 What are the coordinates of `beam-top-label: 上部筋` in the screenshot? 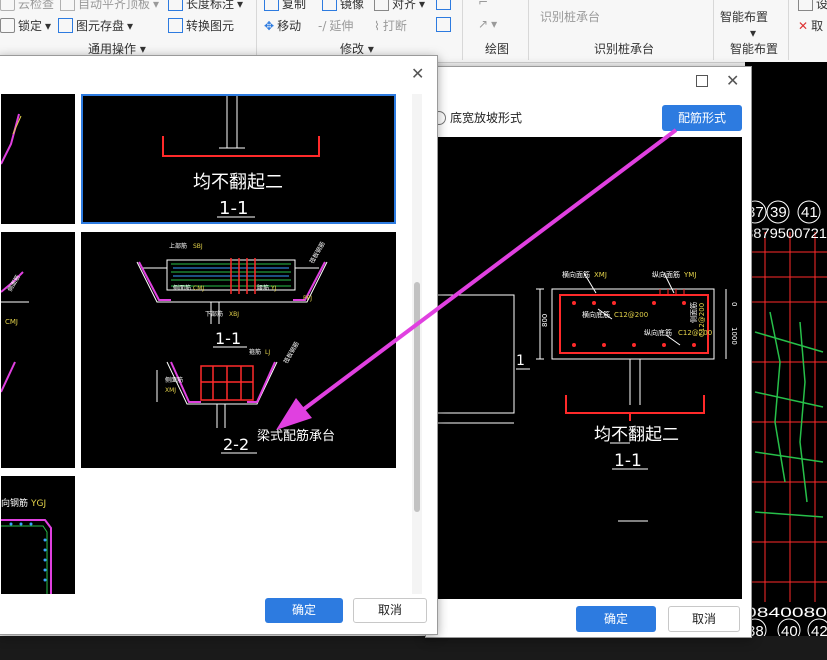 It's located at (178, 246).